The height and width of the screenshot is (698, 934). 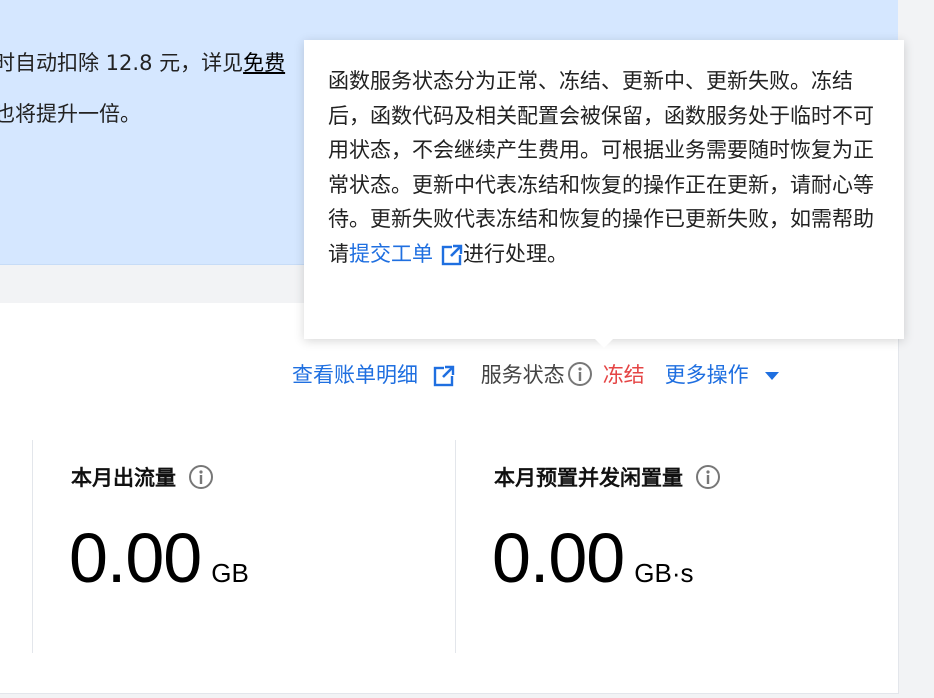 What do you see at coordinates (123, 478) in the screenshot?
I see `metric-title-text: 本月出流量` at bounding box center [123, 478].